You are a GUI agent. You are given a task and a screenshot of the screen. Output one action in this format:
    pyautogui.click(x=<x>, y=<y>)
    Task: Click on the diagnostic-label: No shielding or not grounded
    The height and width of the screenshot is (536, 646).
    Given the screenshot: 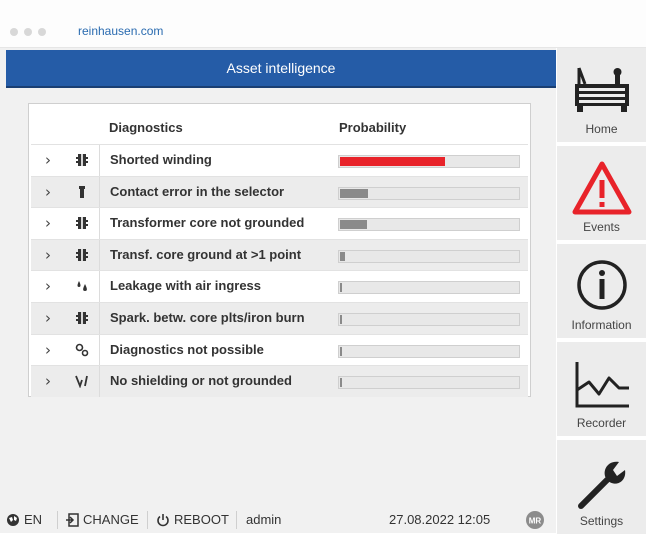 What is the action you would take?
    pyautogui.click(x=201, y=381)
    